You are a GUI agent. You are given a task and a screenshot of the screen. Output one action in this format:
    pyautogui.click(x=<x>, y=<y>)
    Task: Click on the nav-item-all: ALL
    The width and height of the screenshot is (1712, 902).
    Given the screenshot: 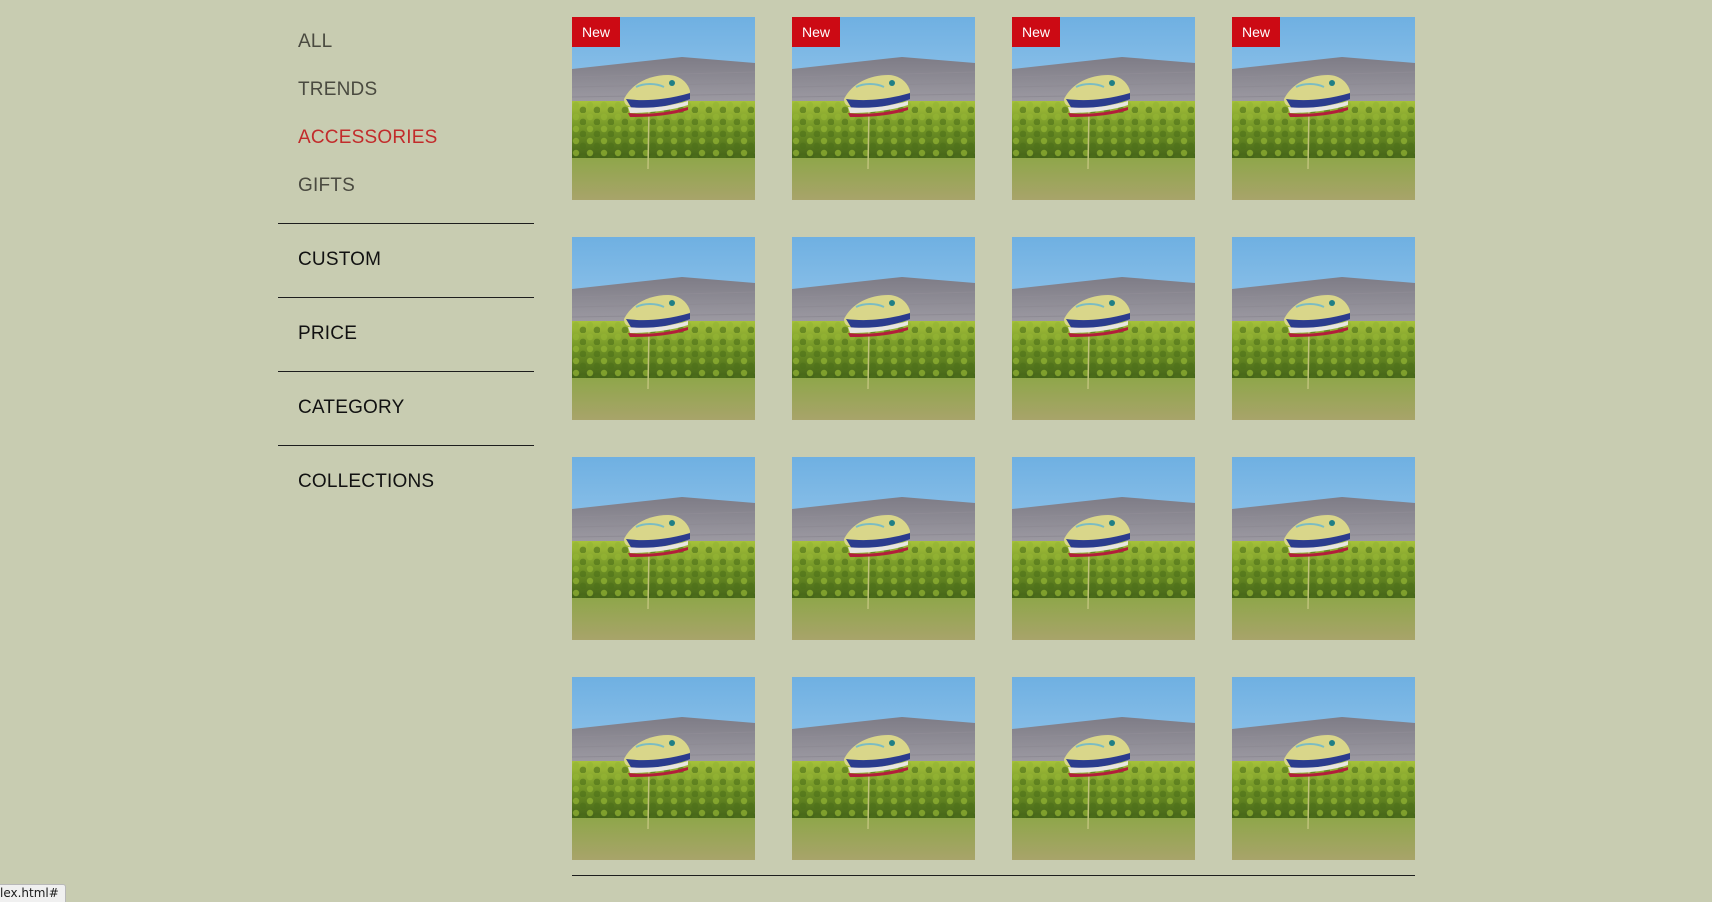 What is the action you would take?
    pyautogui.click(x=315, y=42)
    